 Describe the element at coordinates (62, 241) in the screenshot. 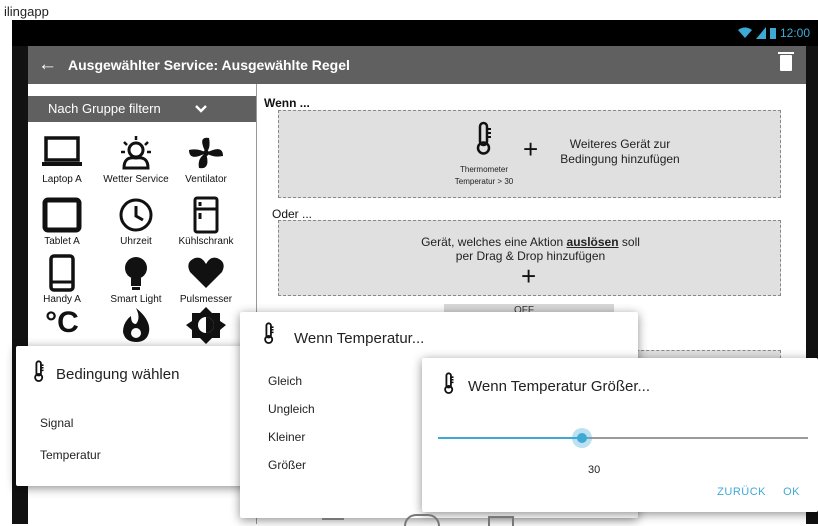

I see `device-label: Tablet A` at that location.